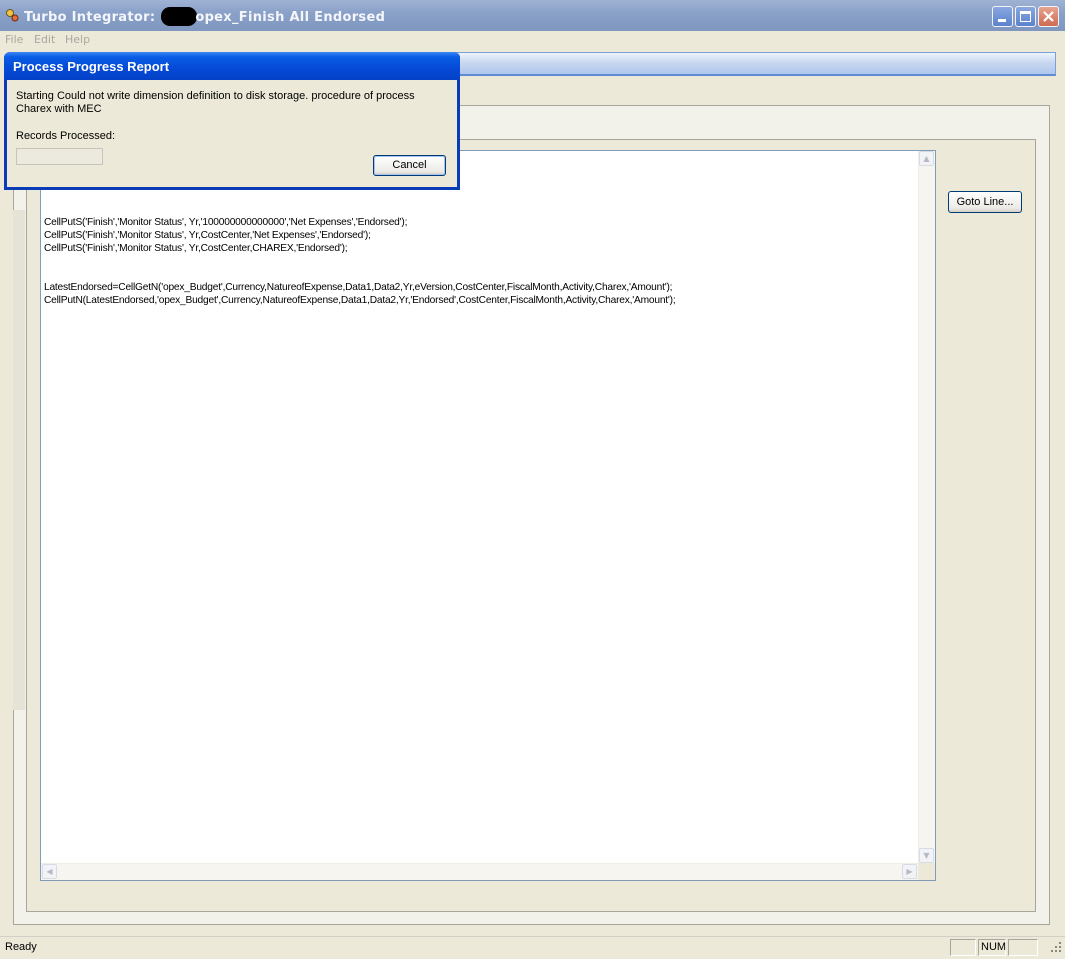 This screenshot has height=959, width=1065. I want to click on panel-edge, so click(19, 460).